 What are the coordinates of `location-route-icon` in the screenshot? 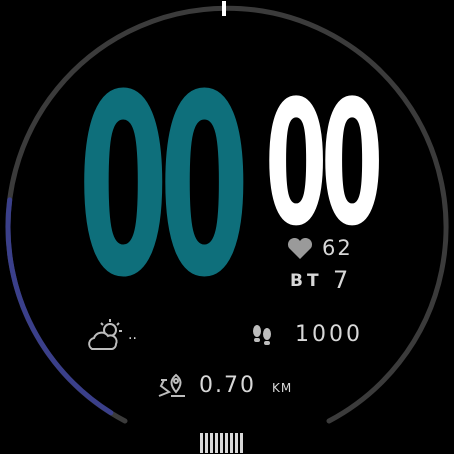 It's located at (171, 385).